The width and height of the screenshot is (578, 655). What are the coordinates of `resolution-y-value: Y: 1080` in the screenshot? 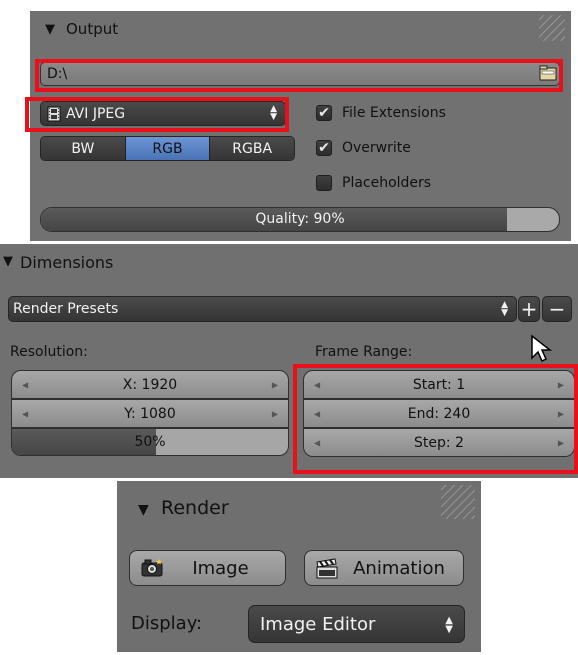 It's located at (150, 413).